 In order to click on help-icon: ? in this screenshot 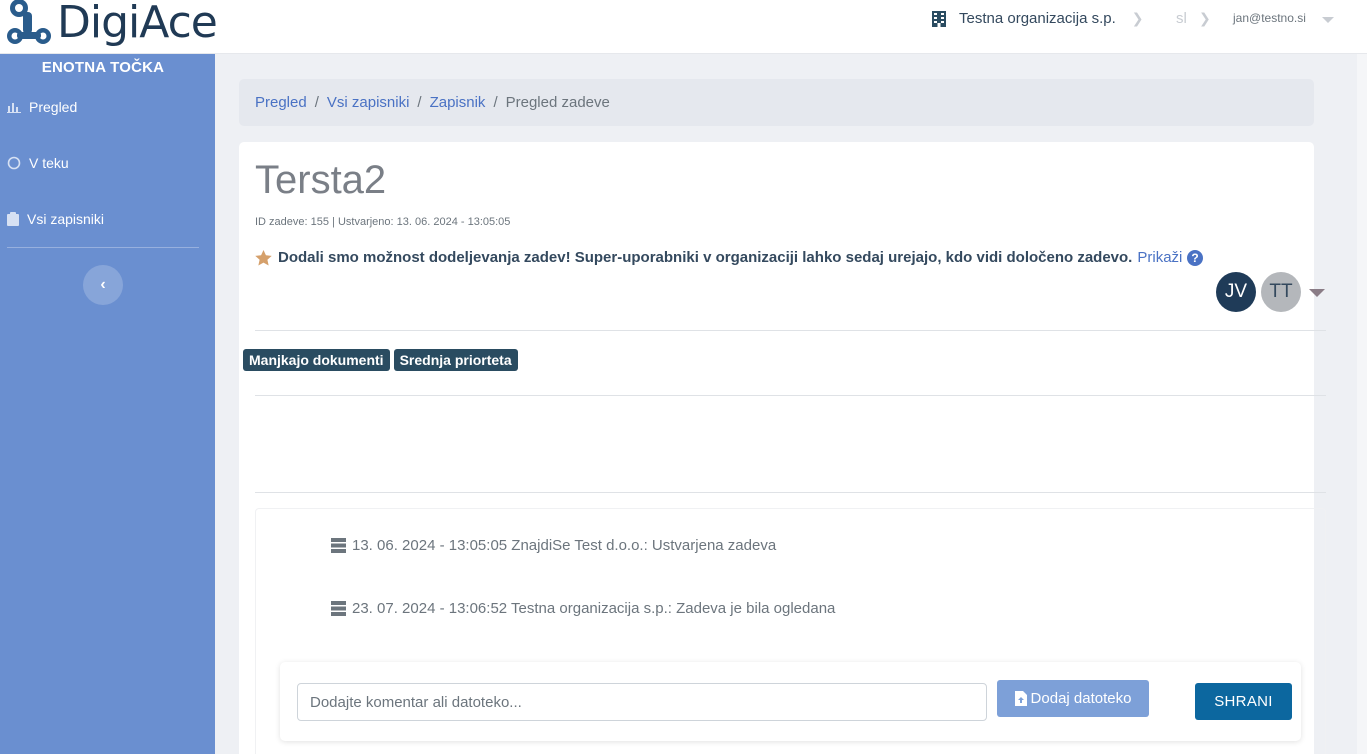, I will do `click(1195, 257)`.